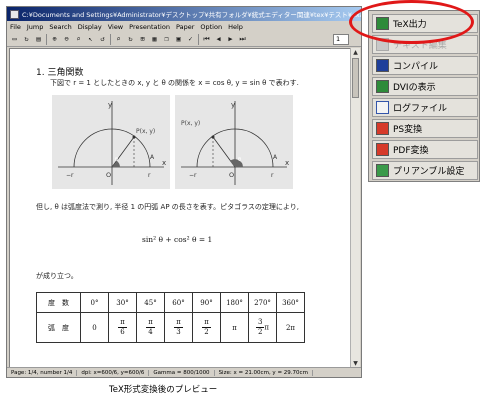 Image resolution: width=488 pixels, height=400 pixels. I want to click on table-cell: 0, so click(94, 327).